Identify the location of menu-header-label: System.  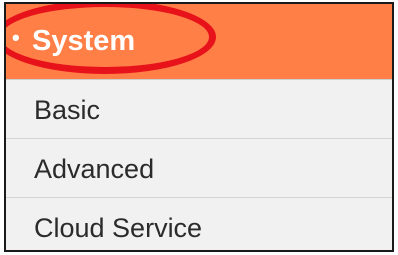
(84, 41).